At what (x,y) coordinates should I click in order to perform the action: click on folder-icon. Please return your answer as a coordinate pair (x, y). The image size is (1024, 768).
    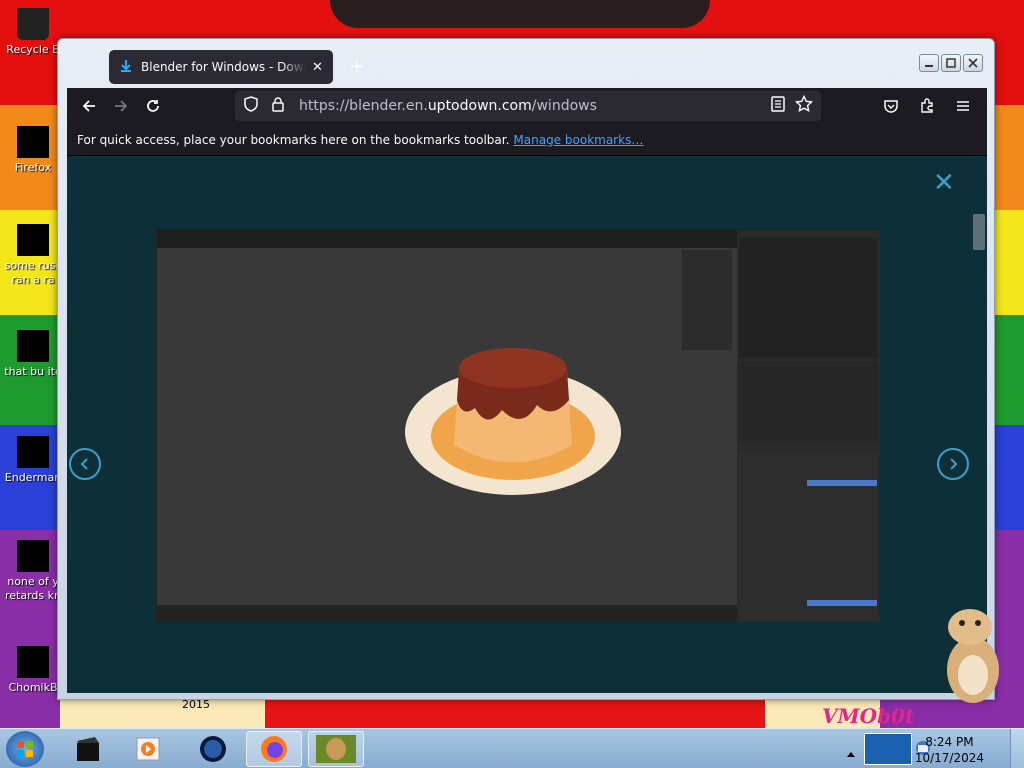
    Looking at the image, I should click on (33, 346).